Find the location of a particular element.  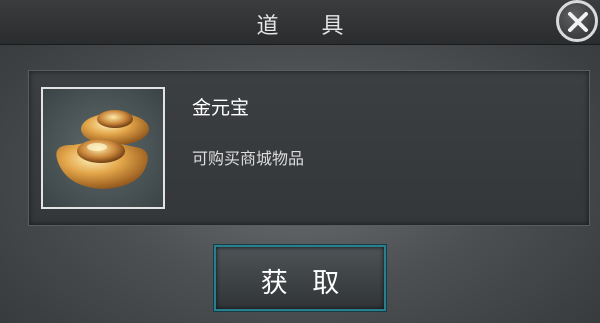

item-name: 金元宝 is located at coordinates (221, 108).